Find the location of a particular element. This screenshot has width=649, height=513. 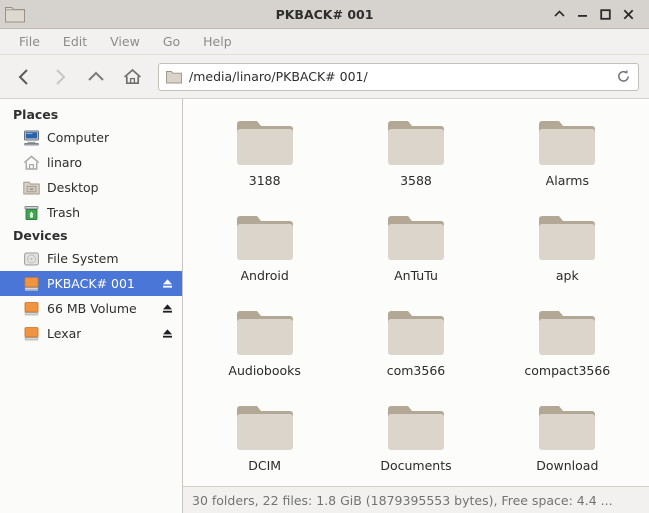

sidebar-header-places: Places is located at coordinates (36, 114).